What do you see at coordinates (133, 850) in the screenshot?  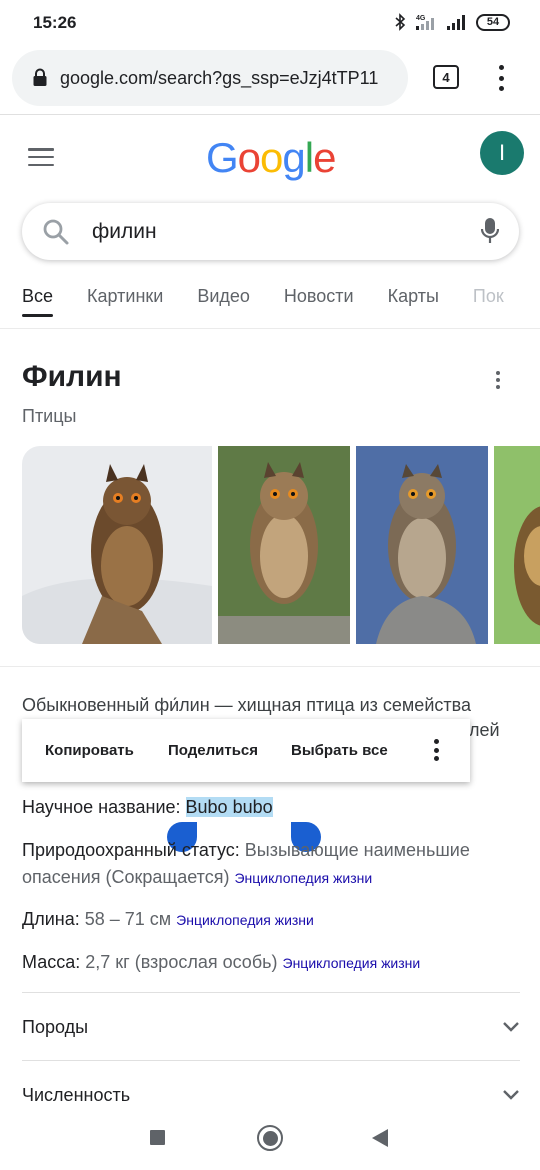 I see `fact-label: Природоохранный статус:` at bounding box center [133, 850].